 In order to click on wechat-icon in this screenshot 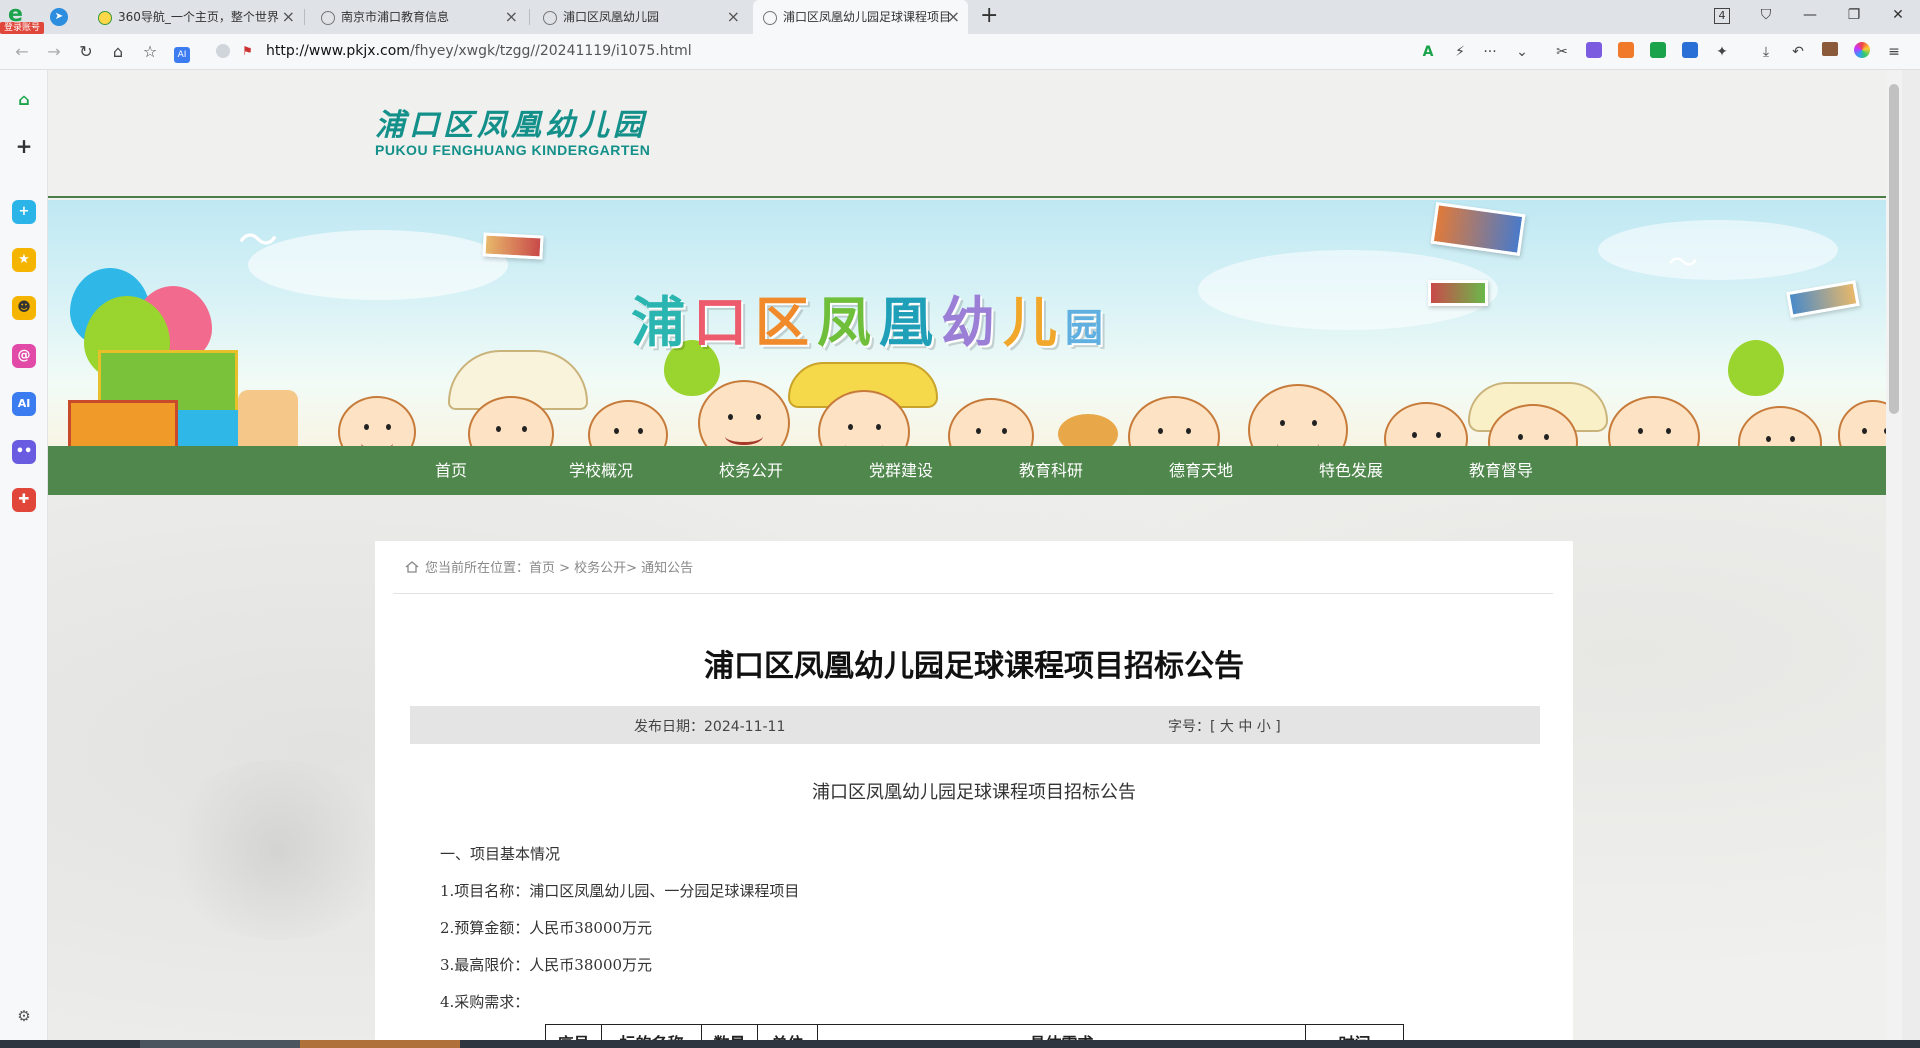, I will do `click(1658, 52)`.